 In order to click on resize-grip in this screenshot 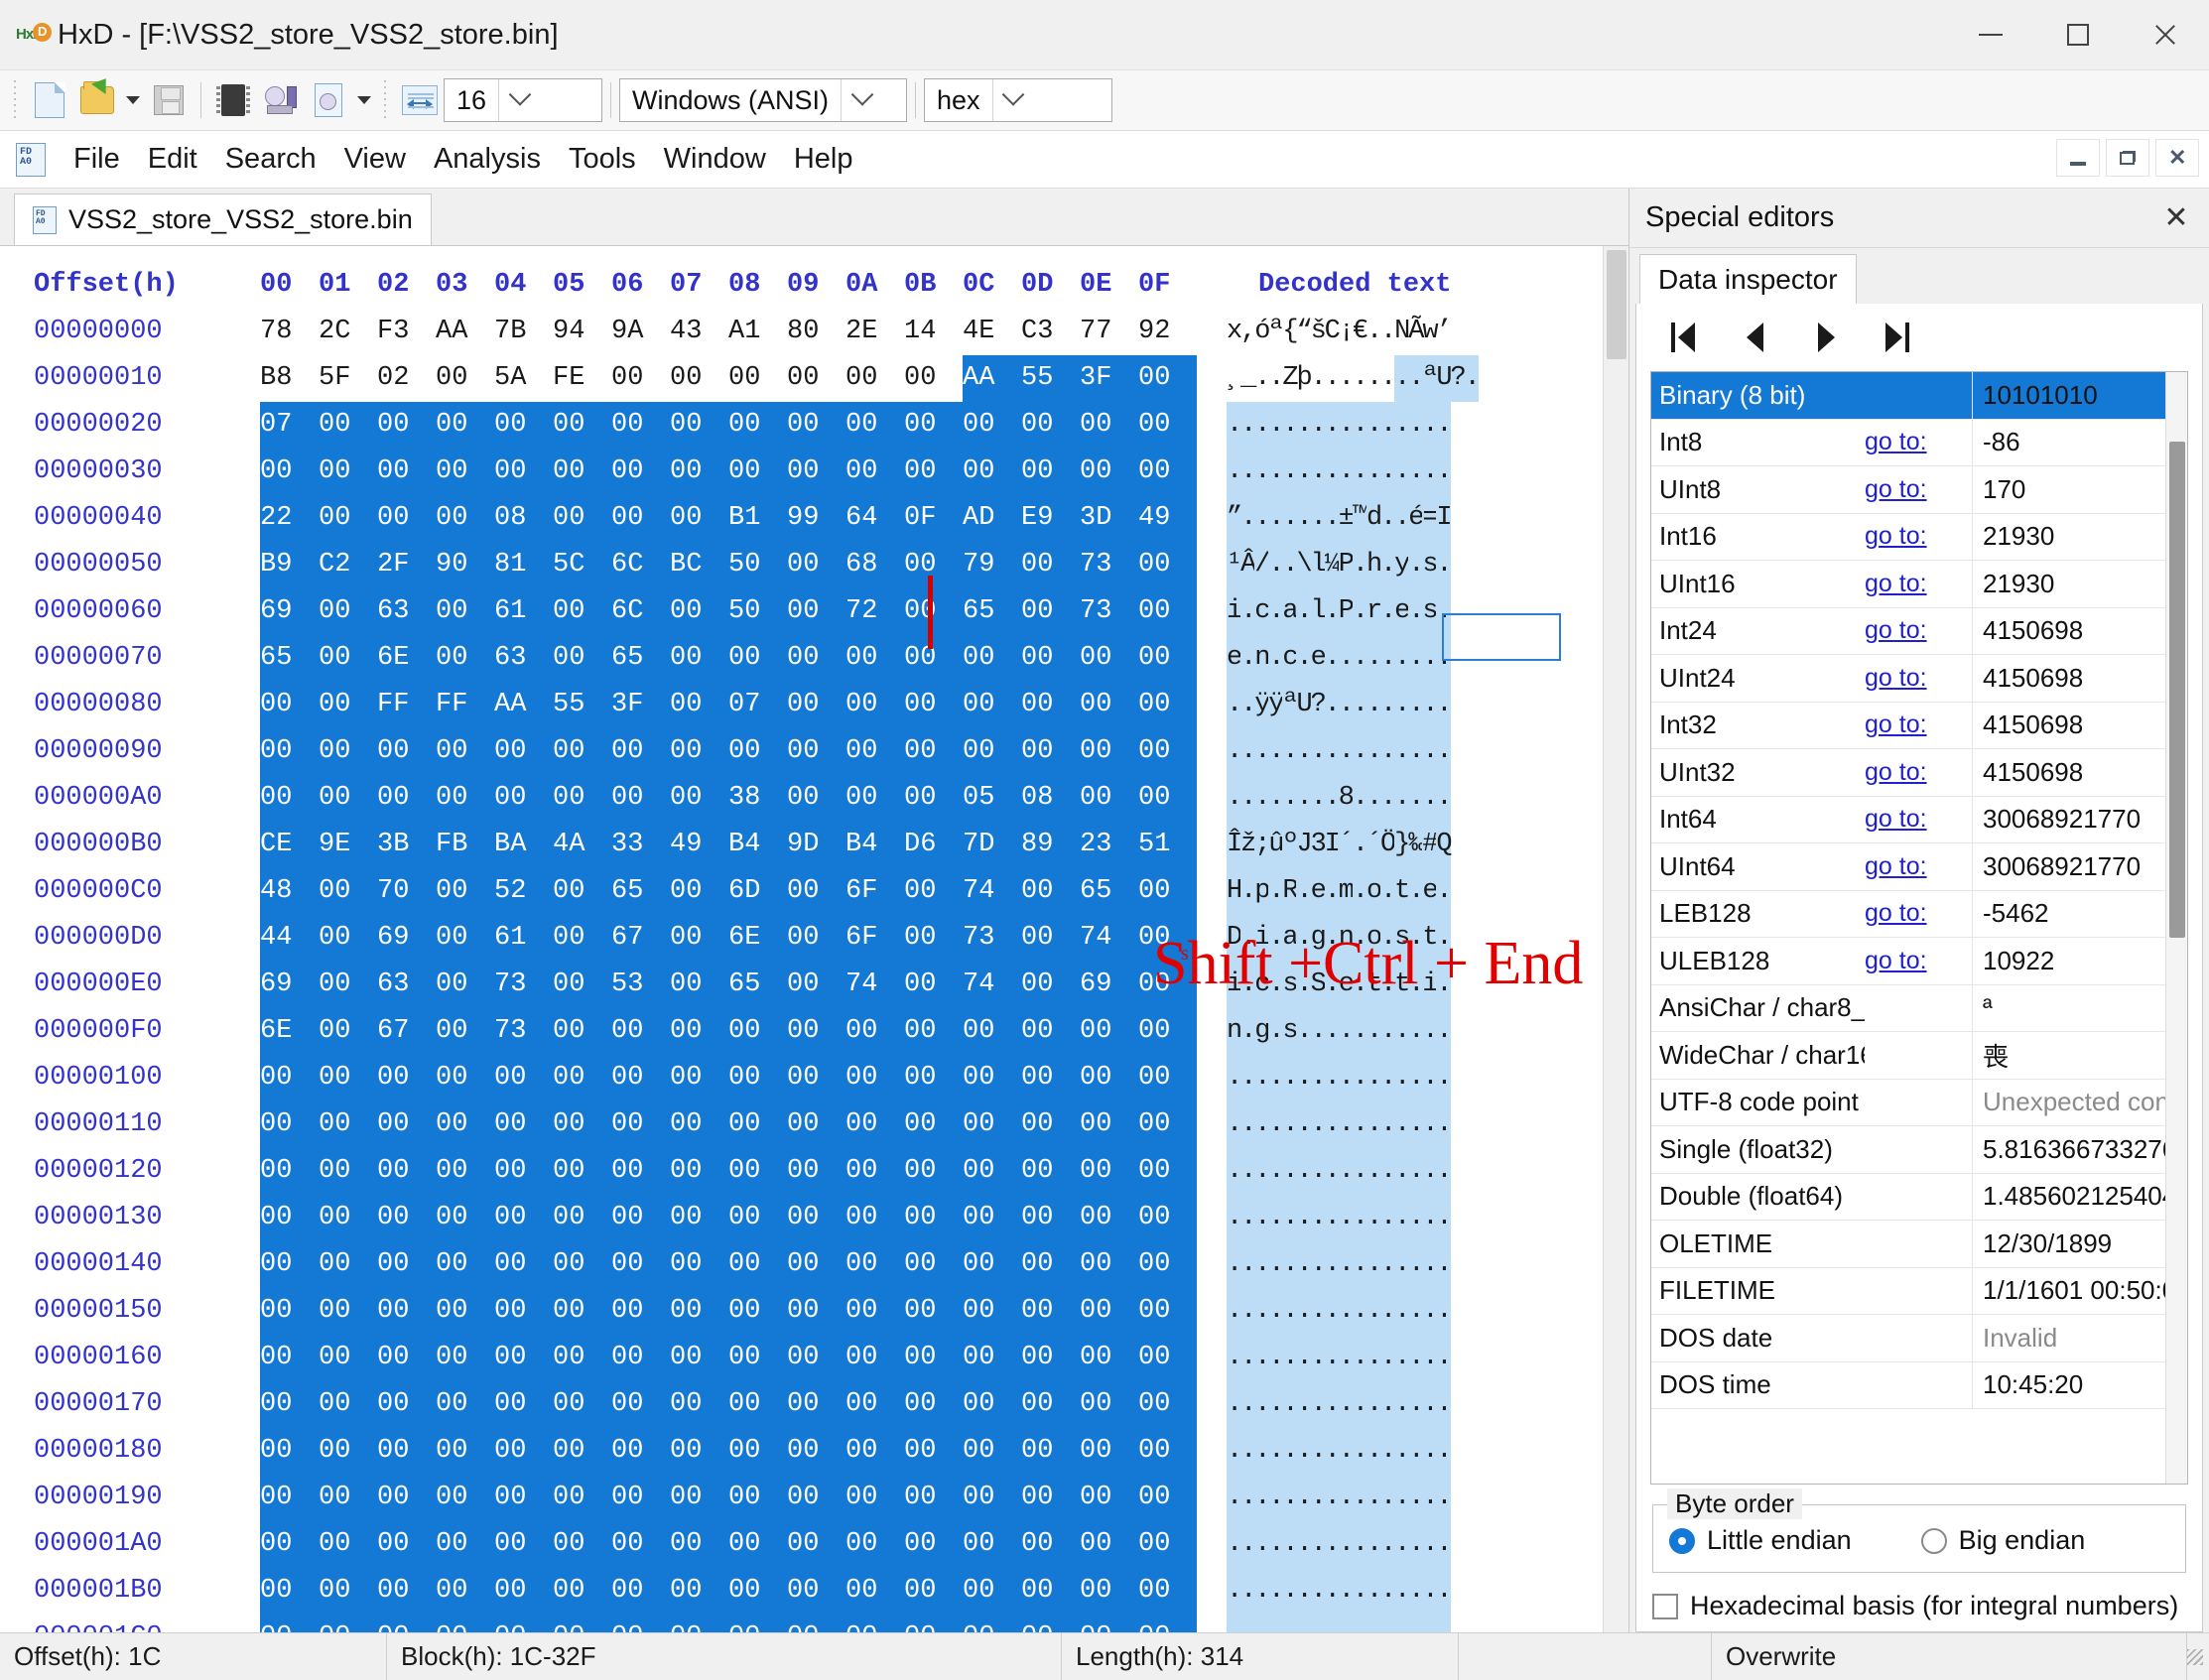, I will do `click(2195, 1656)`.